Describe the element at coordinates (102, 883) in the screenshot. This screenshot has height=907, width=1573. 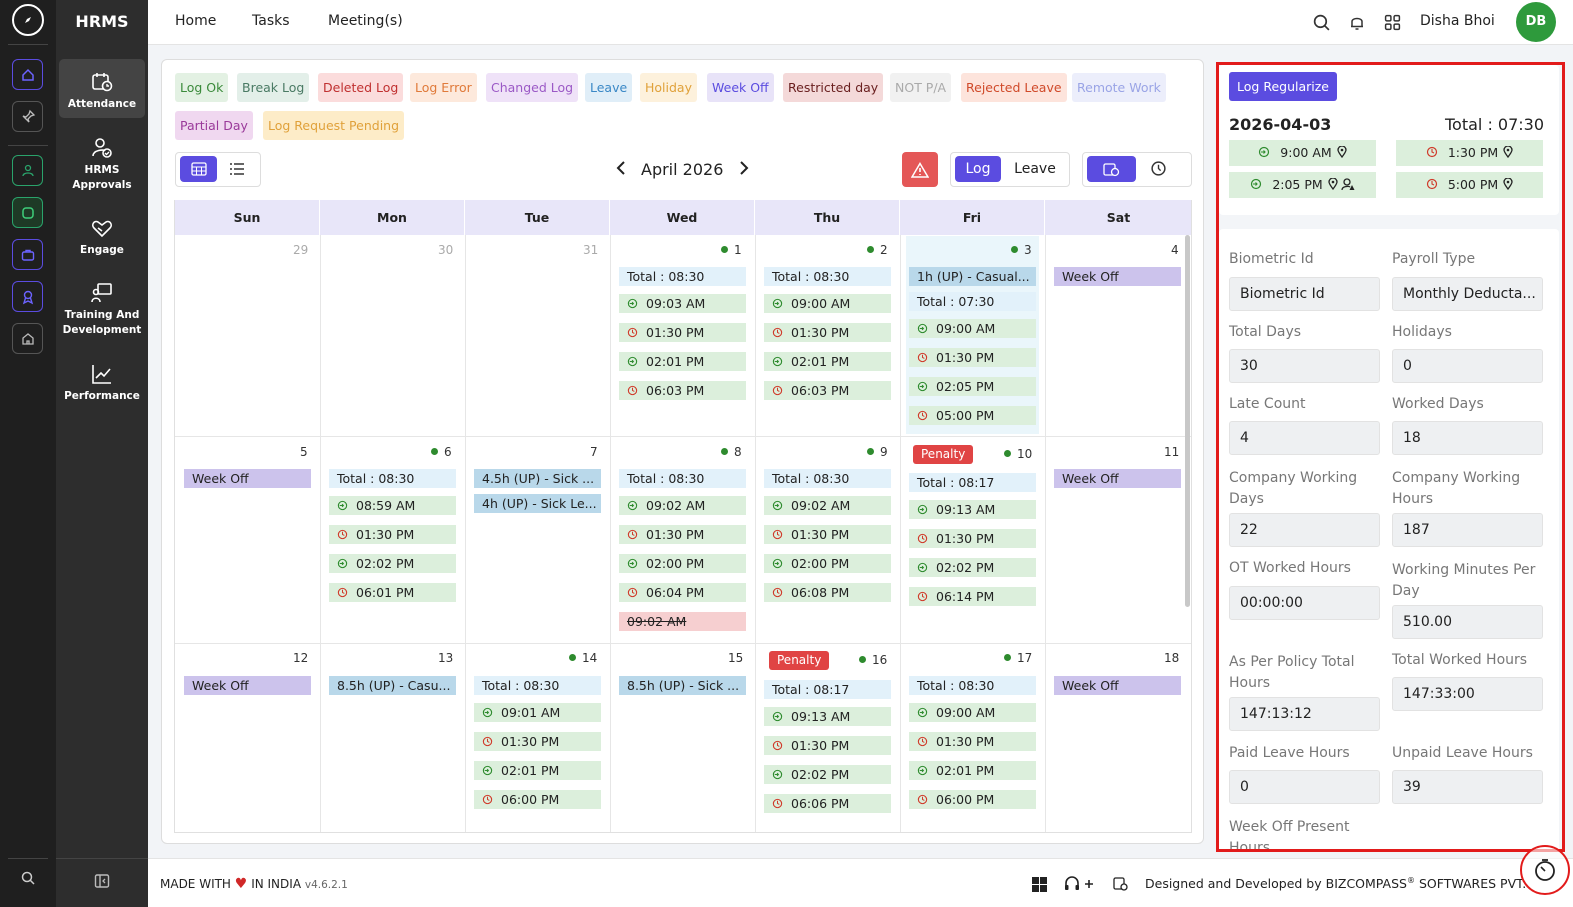
I see `collapse-sidebar-icon` at that location.